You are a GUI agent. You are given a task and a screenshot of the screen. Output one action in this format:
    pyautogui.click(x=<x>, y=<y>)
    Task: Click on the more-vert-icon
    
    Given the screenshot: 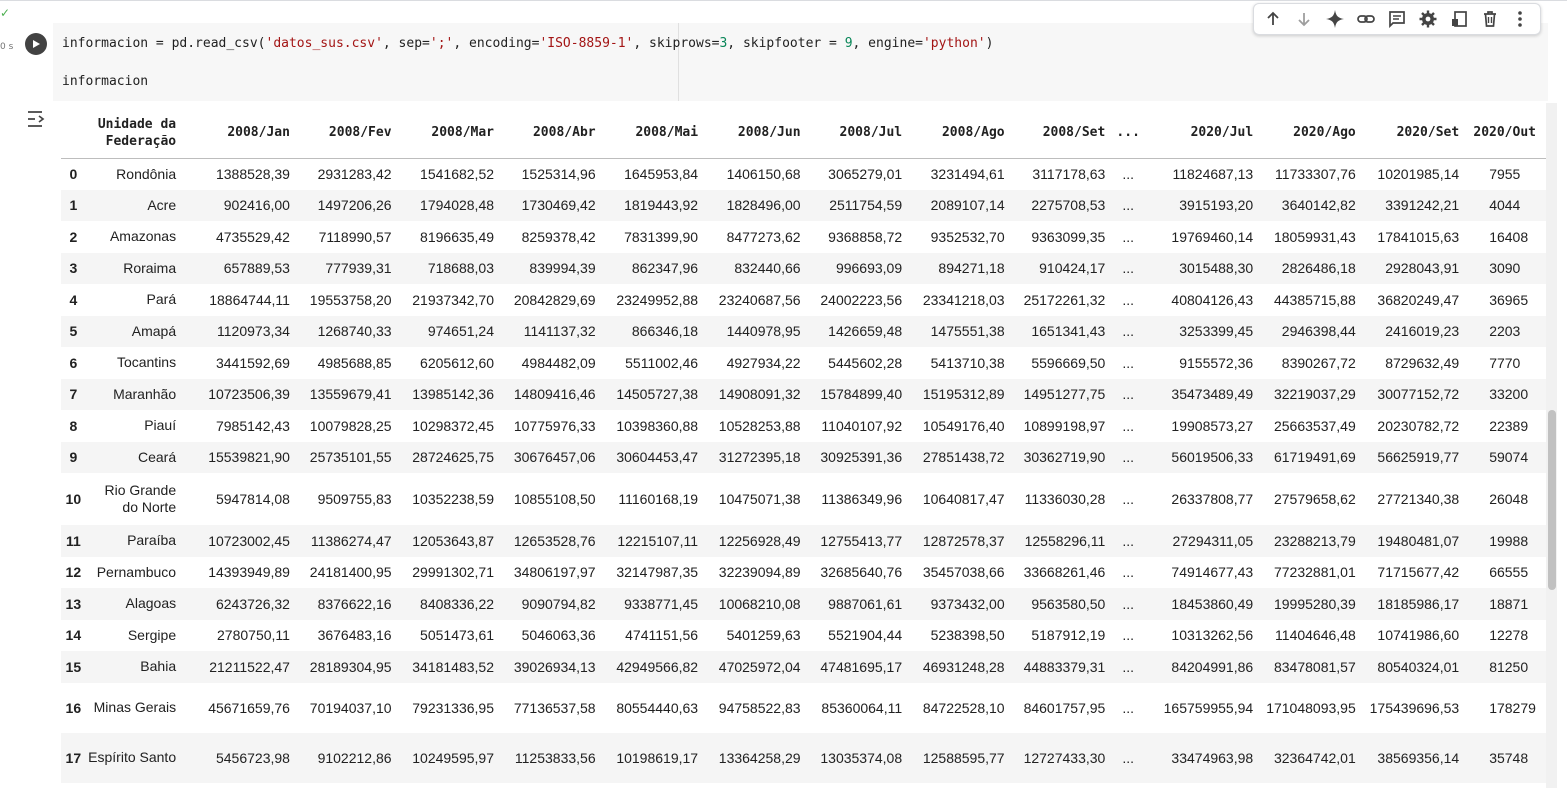 What is the action you would take?
    pyautogui.click(x=1520, y=19)
    